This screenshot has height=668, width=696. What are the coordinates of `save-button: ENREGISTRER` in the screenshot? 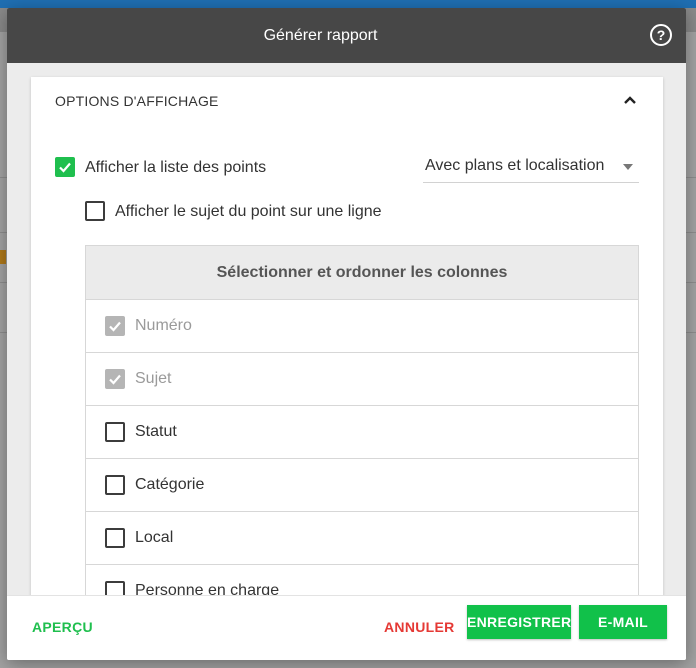 It's located at (519, 622).